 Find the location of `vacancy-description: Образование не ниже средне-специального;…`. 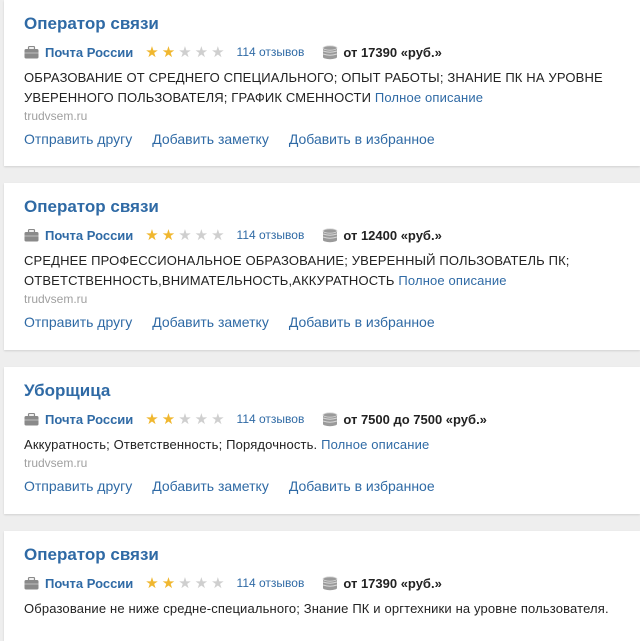

vacancy-description: Образование не ниже средне-специального;… is located at coordinates (332, 609).